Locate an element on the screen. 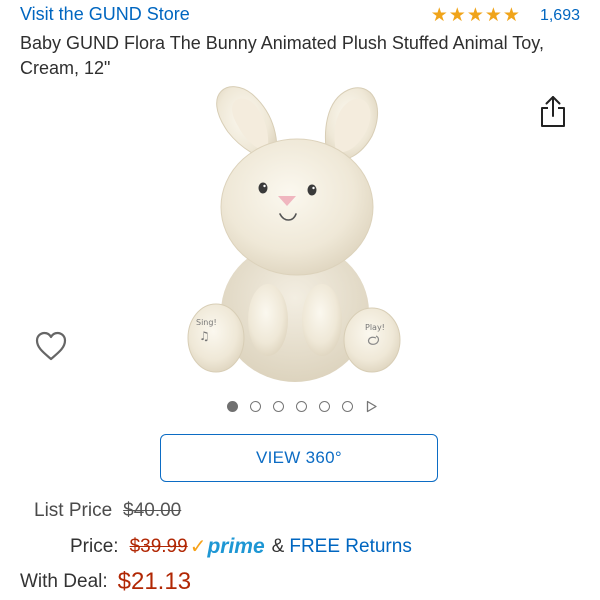  price-row: Price: $39.99 ✓ prime & FREE Returns is located at coordinates (241, 546).